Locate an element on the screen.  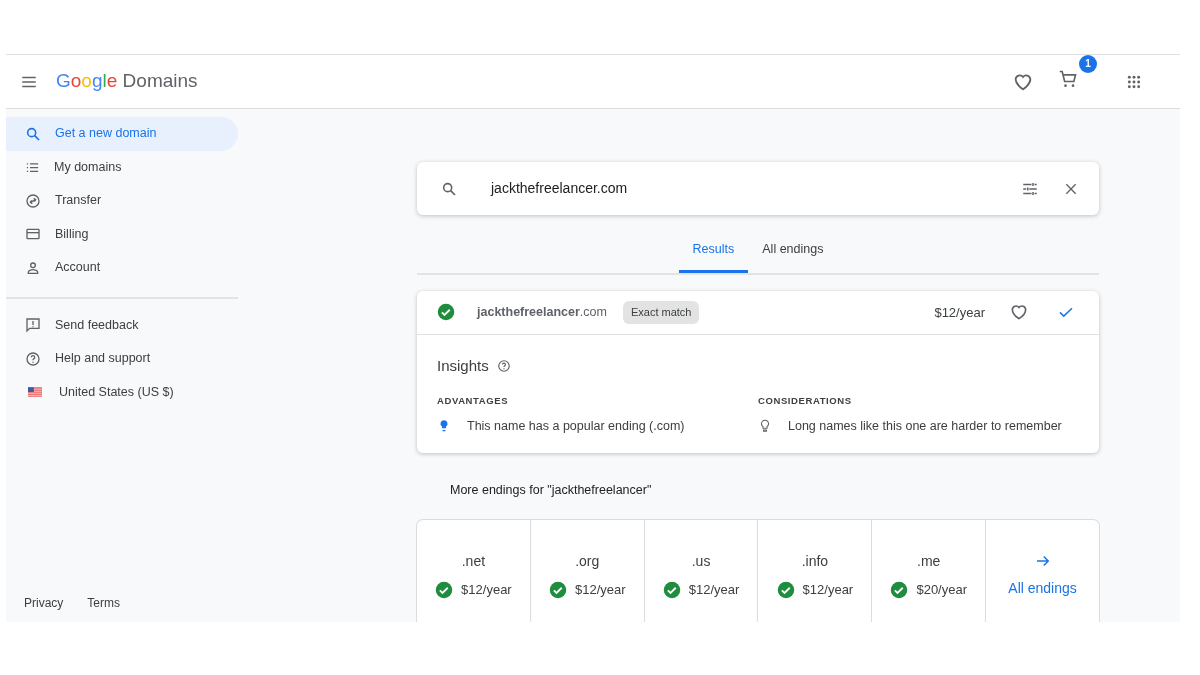
section-heading: CONSIDERATIONS is located at coordinates (805, 401).